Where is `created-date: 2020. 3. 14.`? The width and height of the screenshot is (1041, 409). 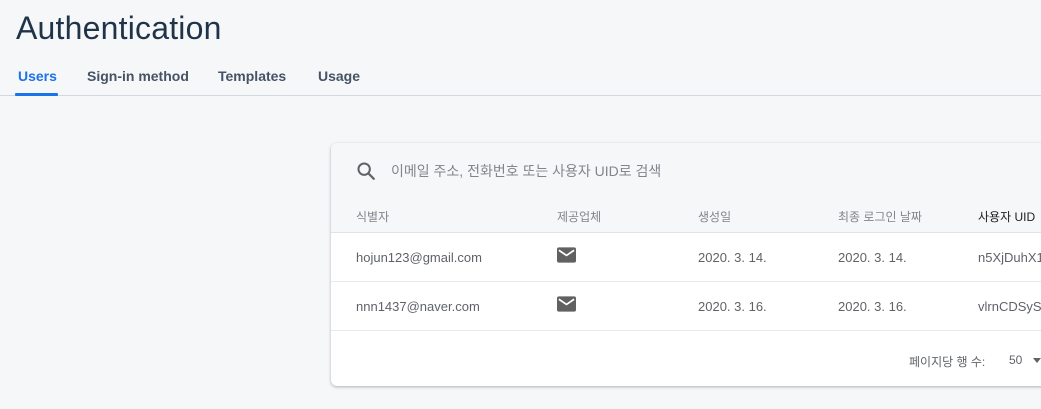
created-date: 2020. 3. 14. is located at coordinates (732, 257).